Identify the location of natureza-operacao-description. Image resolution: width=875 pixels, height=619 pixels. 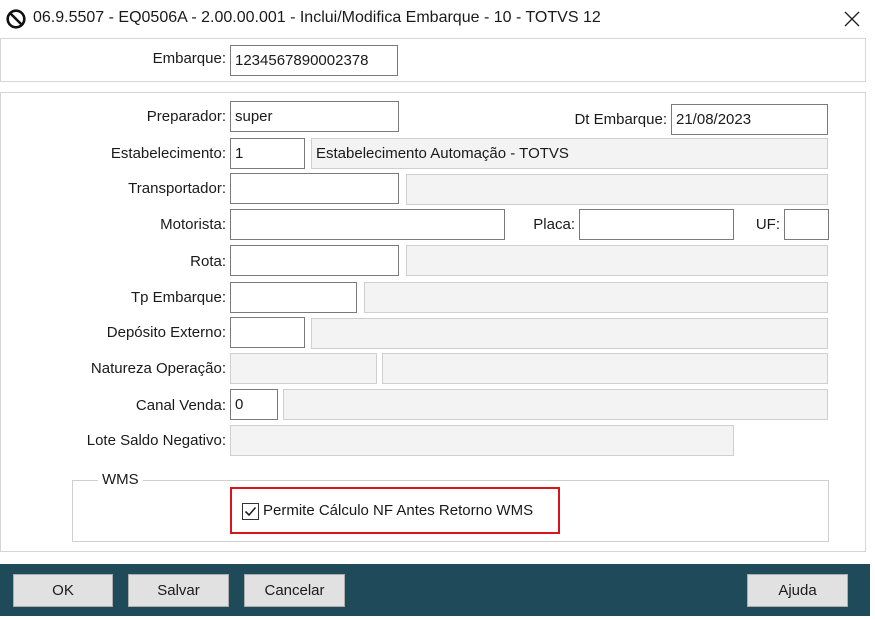
(605, 368).